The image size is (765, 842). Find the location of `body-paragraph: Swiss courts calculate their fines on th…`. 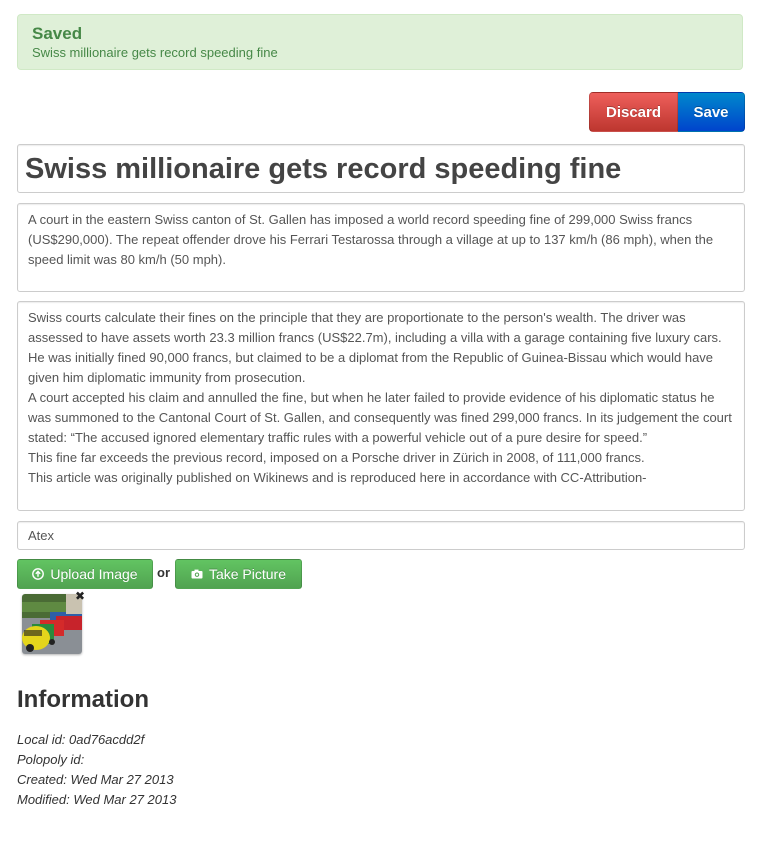

body-paragraph: Swiss courts calculate their fines on th… is located at coordinates (375, 347).